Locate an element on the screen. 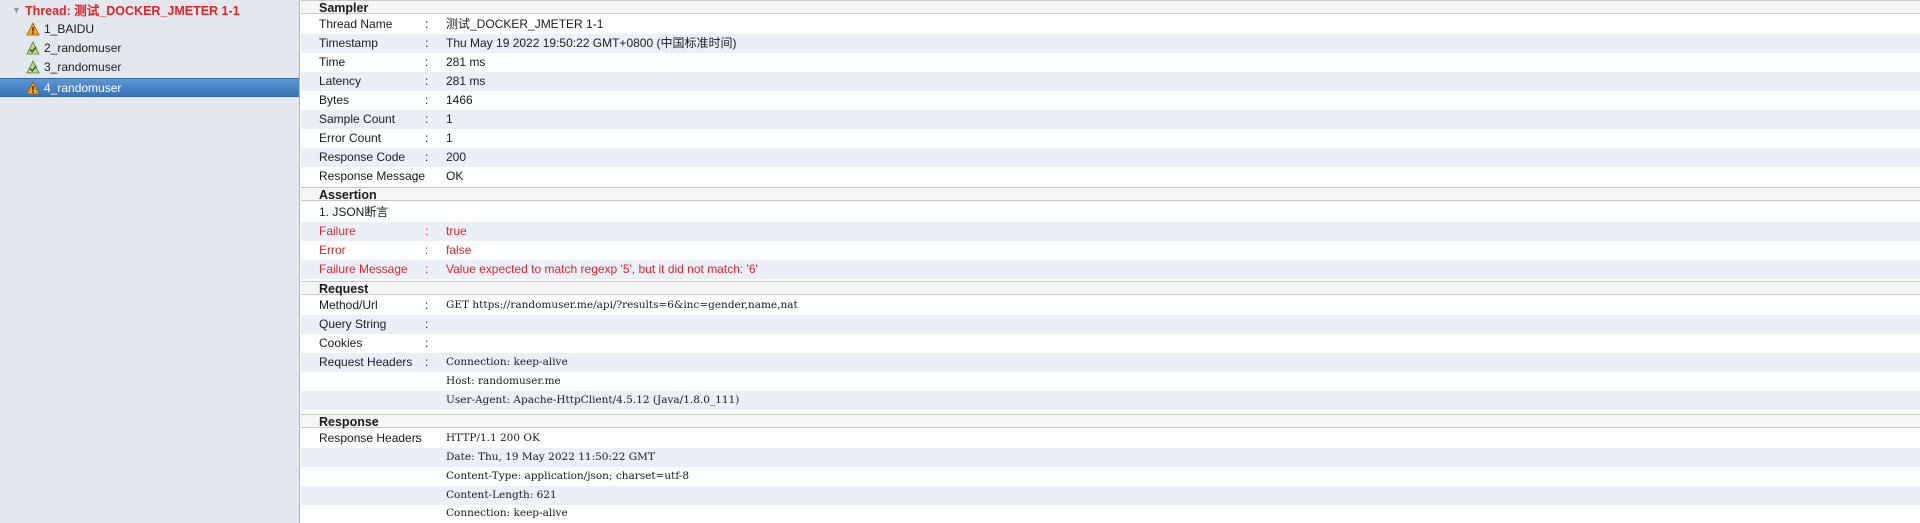 This screenshot has width=1920, height=523. sampler-row-thread-name: Thread Name : 测试_DOCKER_JMETER 1-1 is located at coordinates (1110, 24).